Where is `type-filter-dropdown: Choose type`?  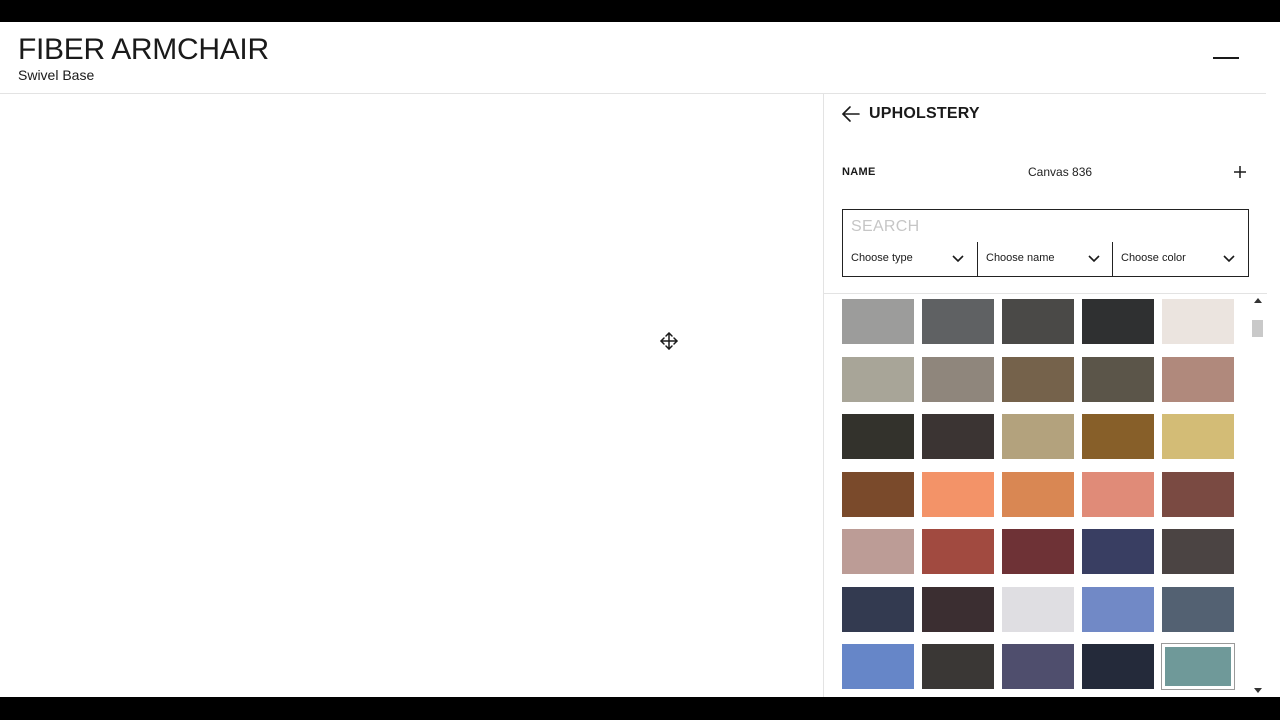 type-filter-dropdown: Choose type is located at coordinates (910, 259).